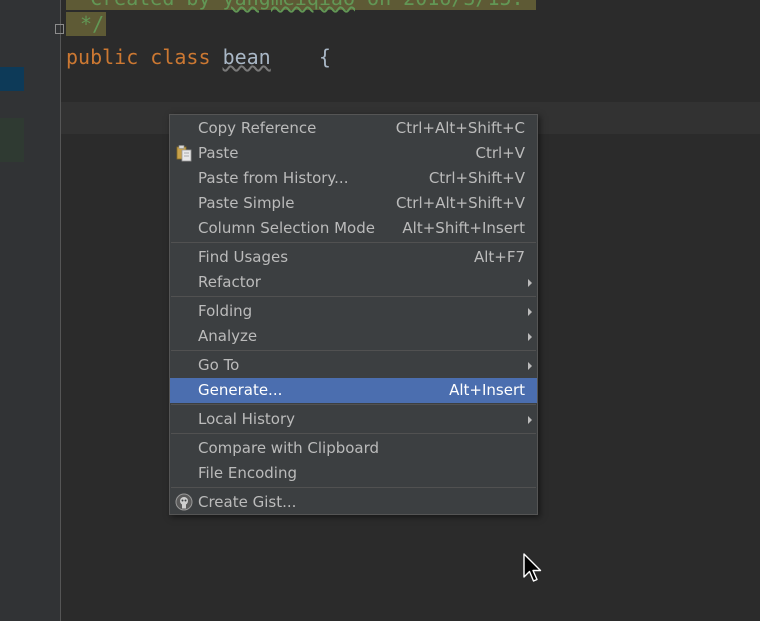 This screenshot has height=621, width=760. What do you see at coordinates (12, 79) in the screenshot?
I see `gutter-marker-blue` at bounding box center [12, 79].